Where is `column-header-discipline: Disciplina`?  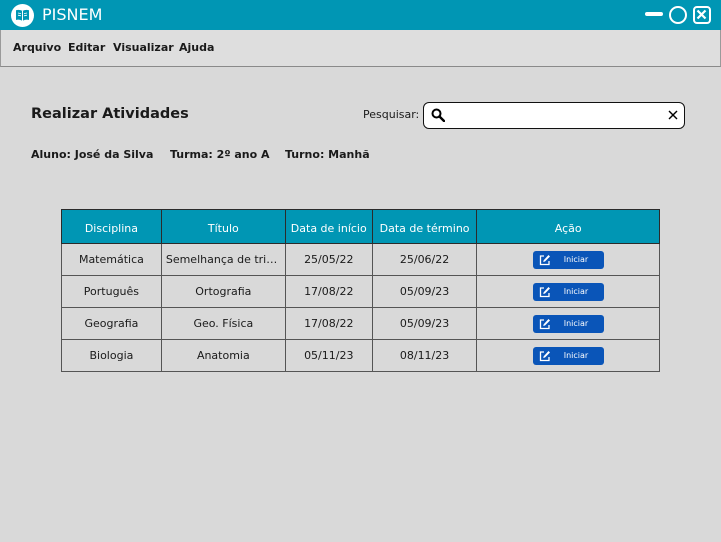
column-header-discipline: Disciplina is located at coordinates (111, 226).